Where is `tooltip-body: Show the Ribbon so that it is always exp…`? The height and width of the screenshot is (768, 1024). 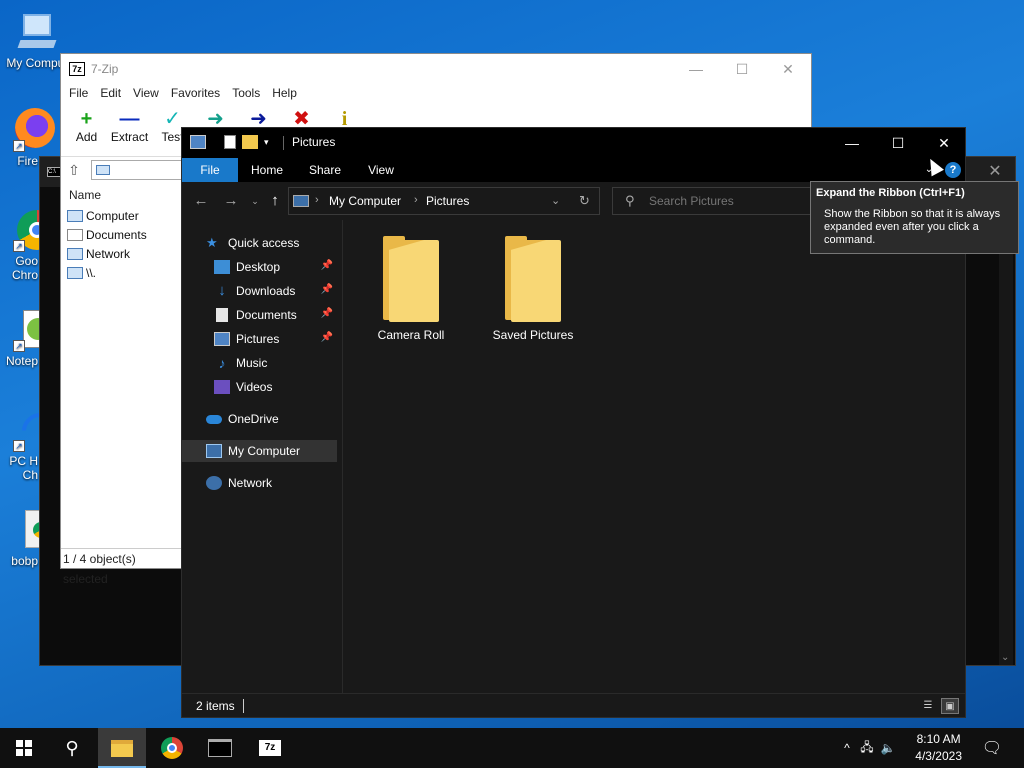 tooltip-body: Show the Ribbon so that it is always exp… is located at coordinates (912, 227).